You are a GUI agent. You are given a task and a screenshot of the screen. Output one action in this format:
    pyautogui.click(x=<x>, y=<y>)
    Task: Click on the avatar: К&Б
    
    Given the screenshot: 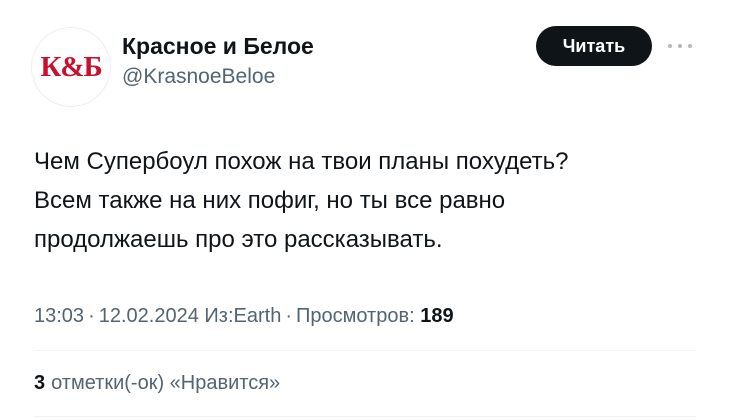 What is the action you would take?
    pyautogui.click(x=71, y=67)
    